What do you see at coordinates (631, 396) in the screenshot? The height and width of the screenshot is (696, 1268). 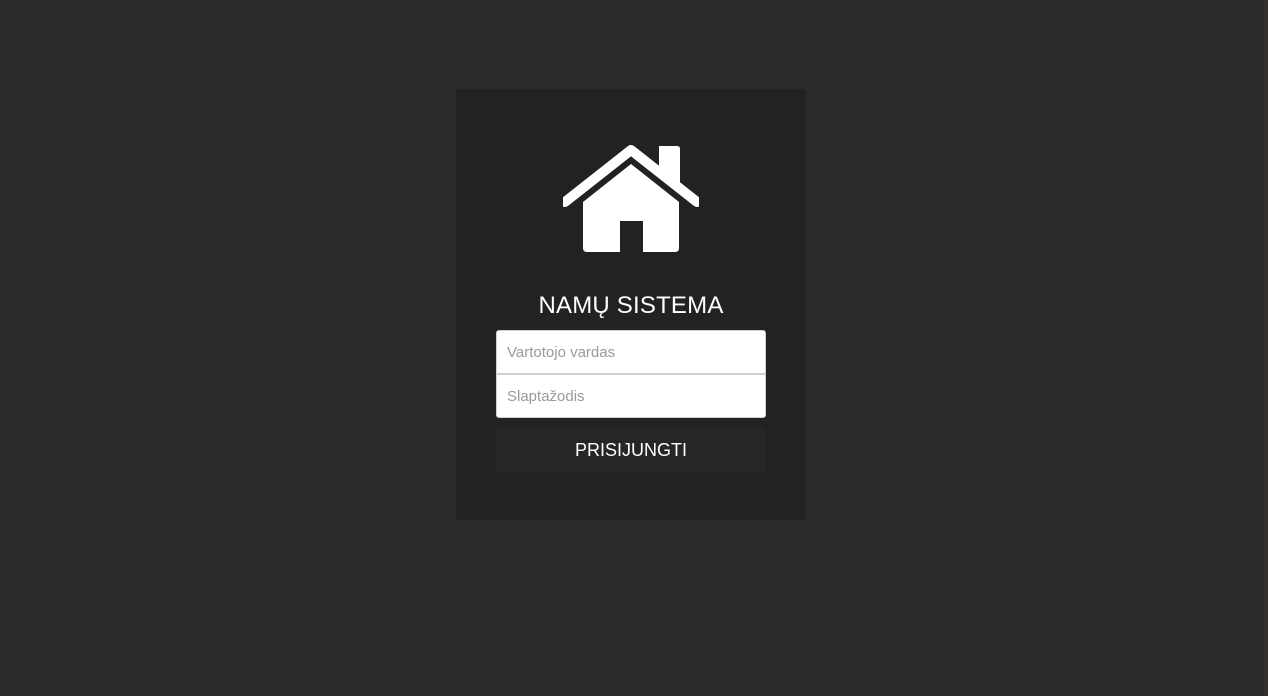 I see `password-input` at bounding box center [631, 396].